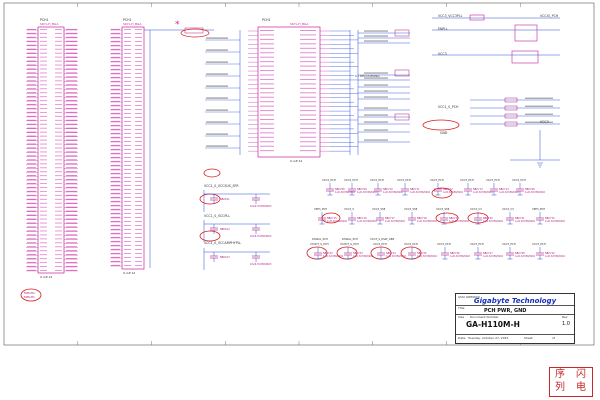 The width and height of the screenshot is (600, 400). What do you see at coordinates (299, 24) in the screenshot?
I see `u3-subheader: SKYL-H_BGA` at bounding box center [299, 24].